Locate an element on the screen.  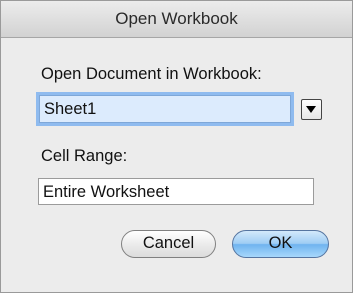
cell-range-label: Cell Range: is located at coordinates (84, 156).